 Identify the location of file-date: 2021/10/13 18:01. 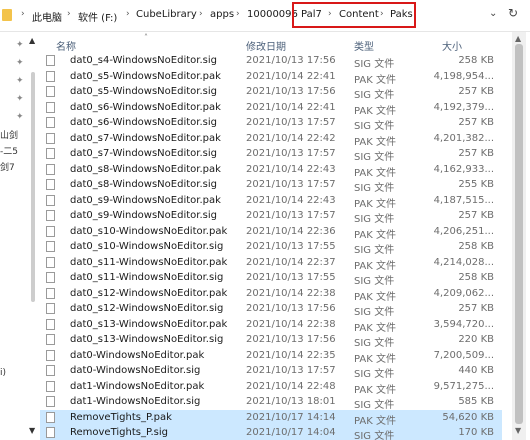
(291, 401).